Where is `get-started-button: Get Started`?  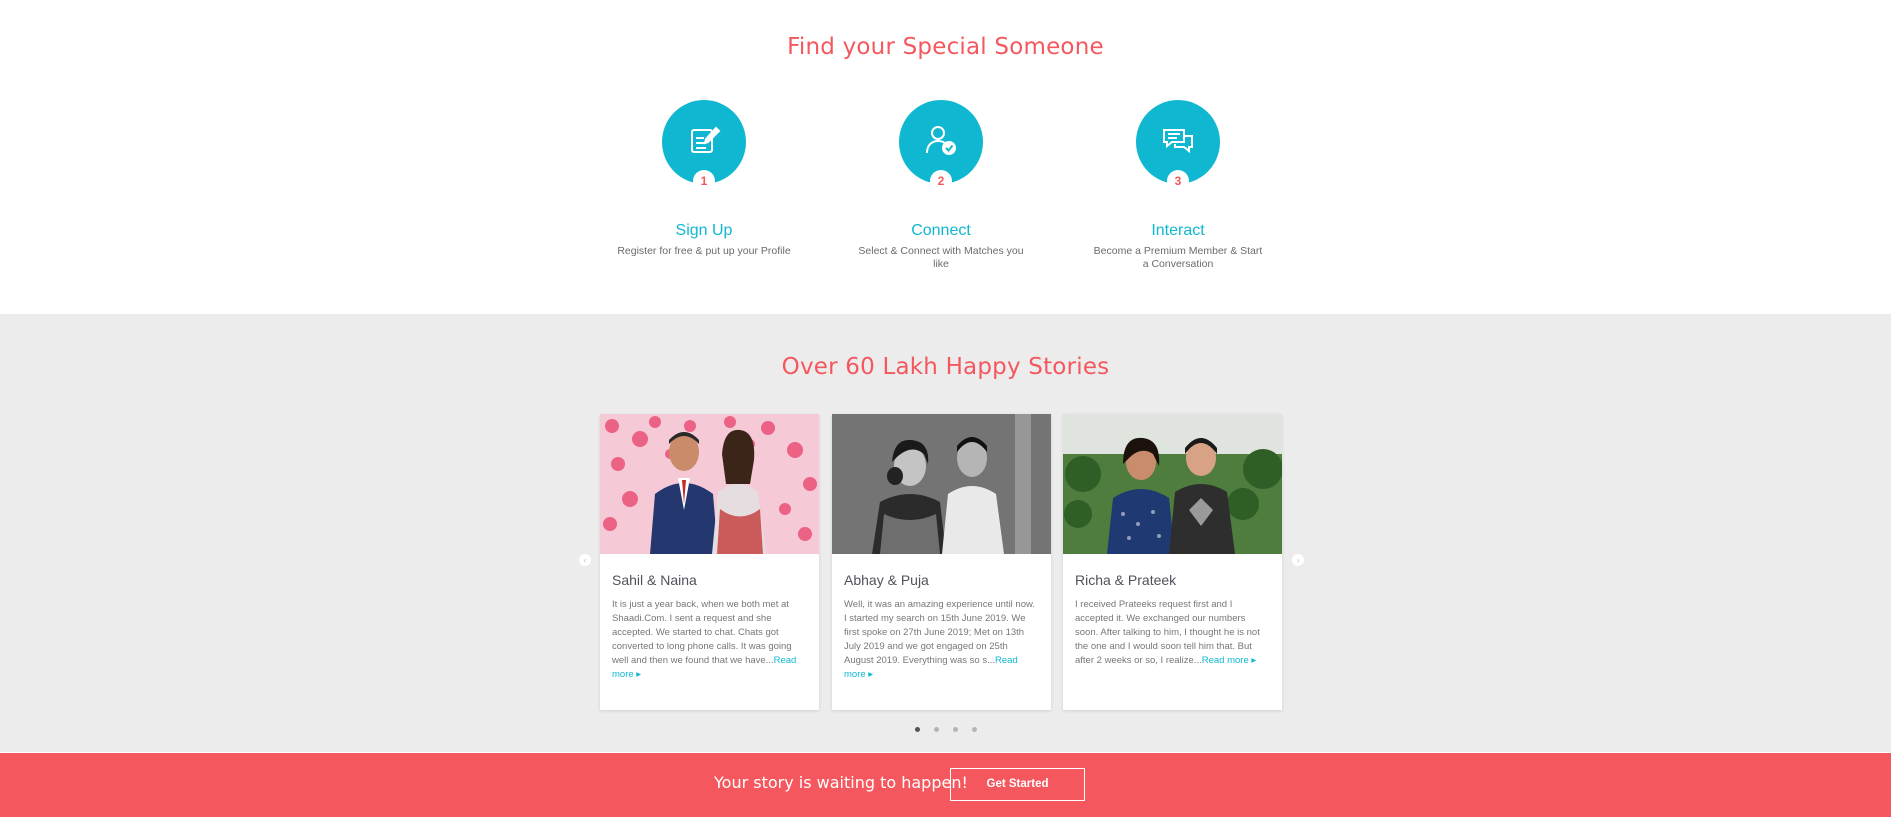 get-started-button: Get Started is located at coordinates (1017, 784).